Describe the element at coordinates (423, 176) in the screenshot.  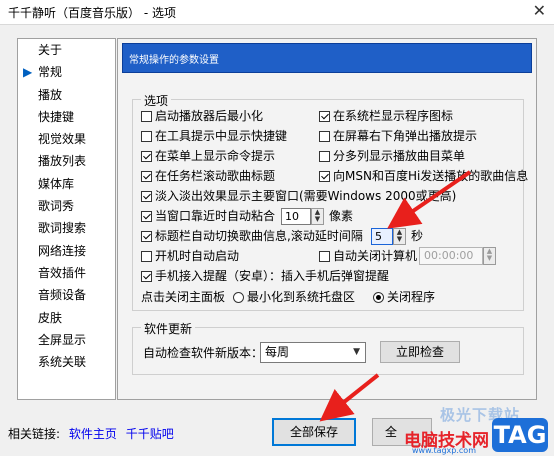
I see `send-to-msn-checkbox: 向MSN和百度Hi发送播放的歌曲信息` at that location.